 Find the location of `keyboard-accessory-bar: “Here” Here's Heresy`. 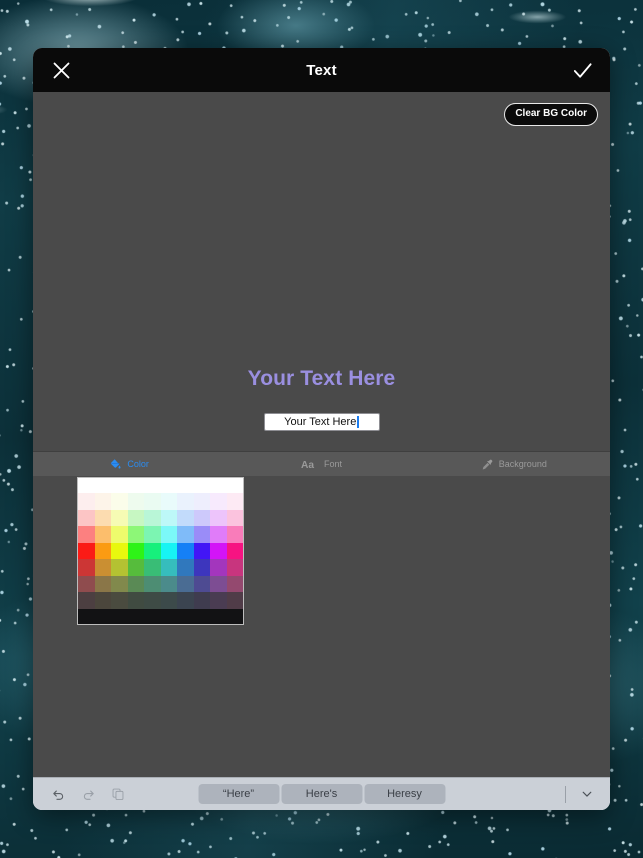

keyboard-accessory-bar: “Here” Here's Heresy is located at coordinates (321, 793).